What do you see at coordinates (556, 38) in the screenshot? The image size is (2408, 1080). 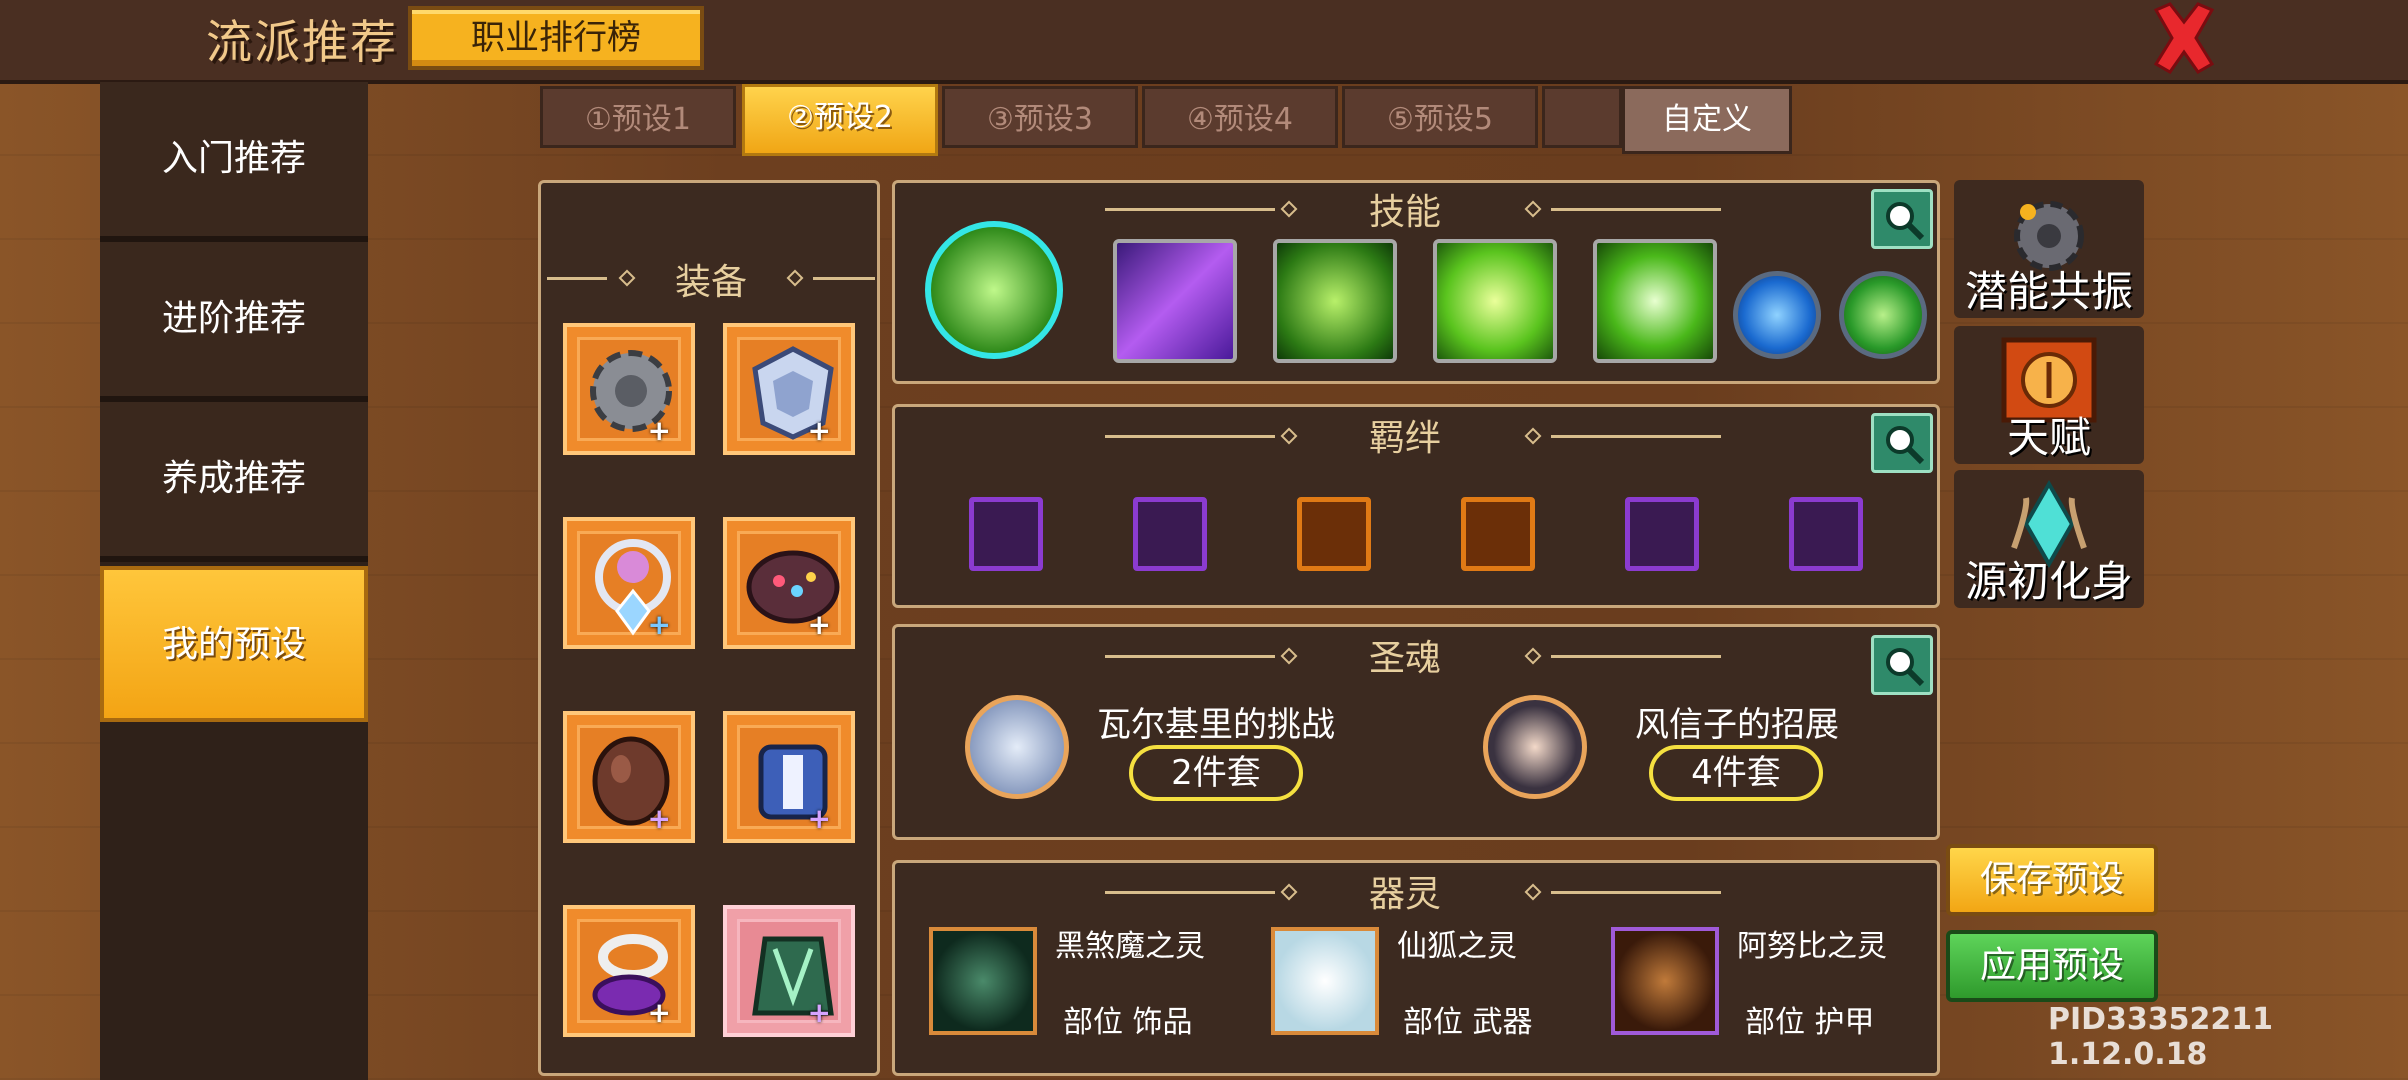 I see `rank-button: 职业排行榜` at bounding box center [556, 38].